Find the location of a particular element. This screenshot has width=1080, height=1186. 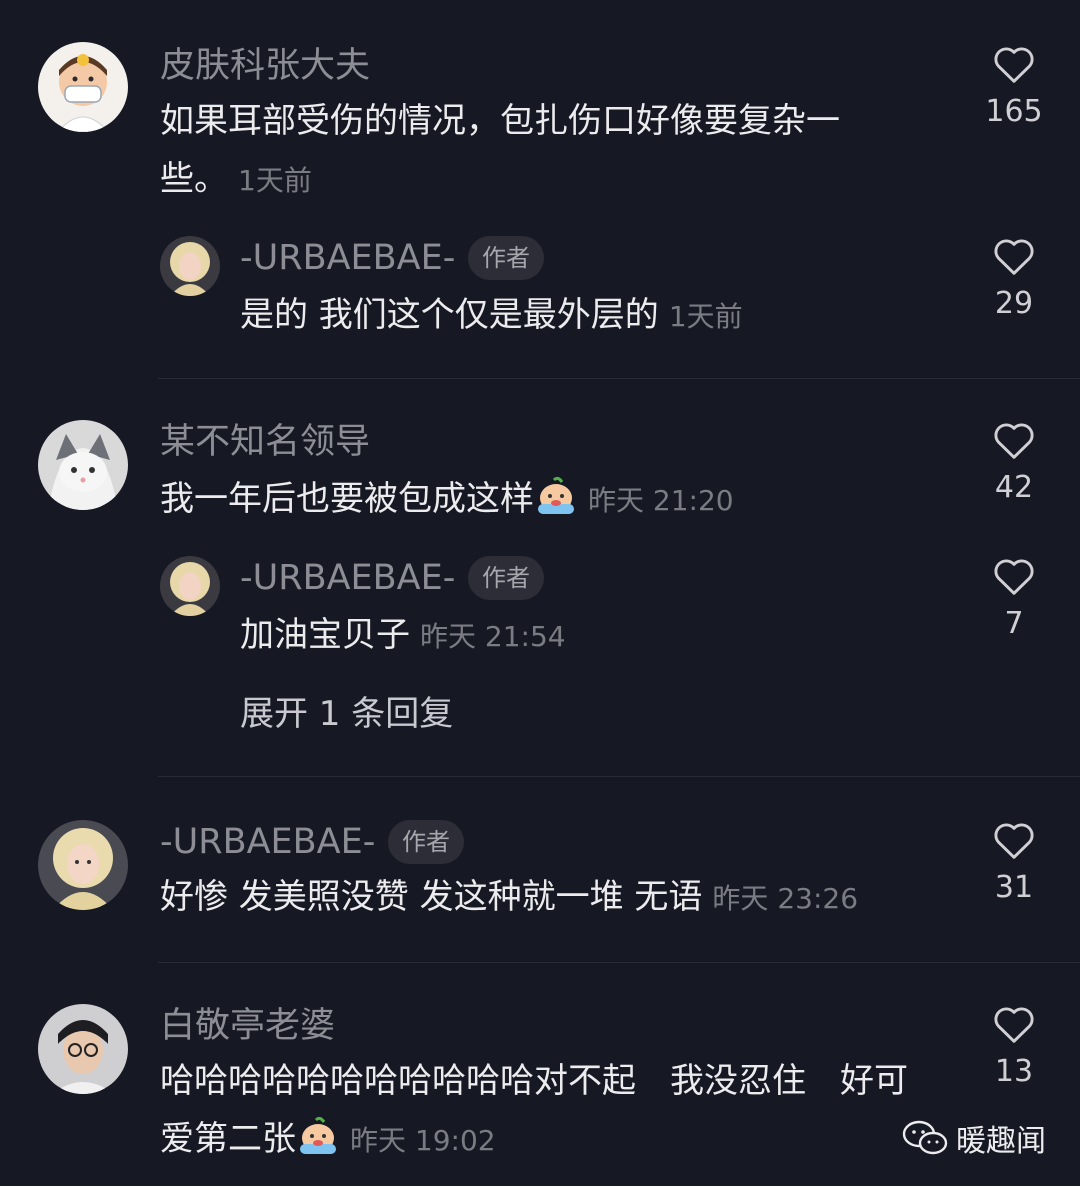

user-avatar-image is located at coordinates (83, 1049).